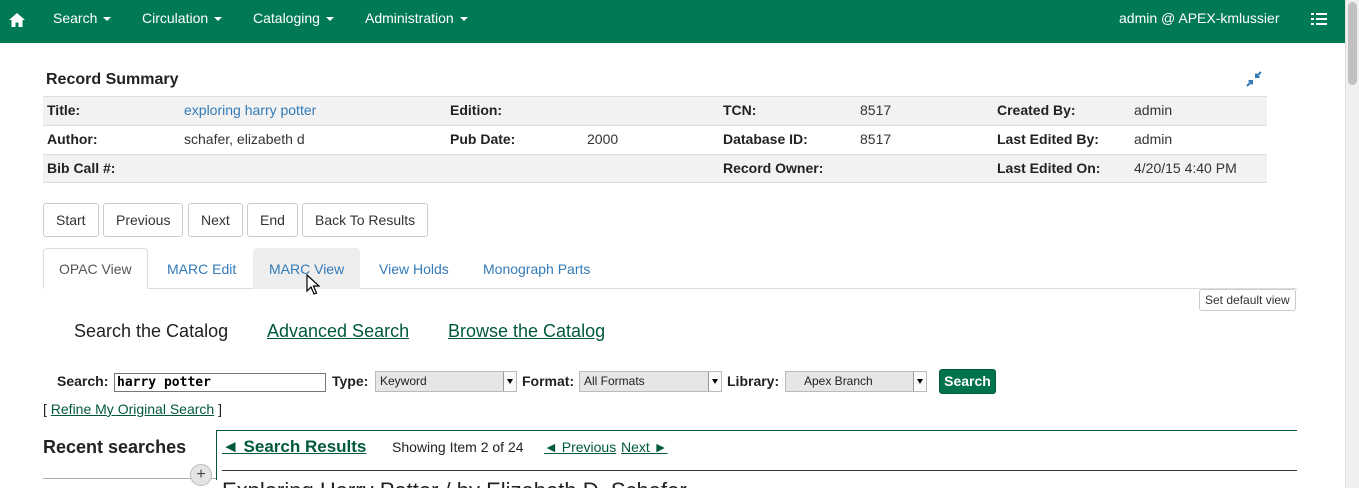 This screenshot has width=1359, height=488. What do you see at coordinates (876, 110) in the screenshot?
I see `tcn-value: 8517` at bounding box center [876, 110].